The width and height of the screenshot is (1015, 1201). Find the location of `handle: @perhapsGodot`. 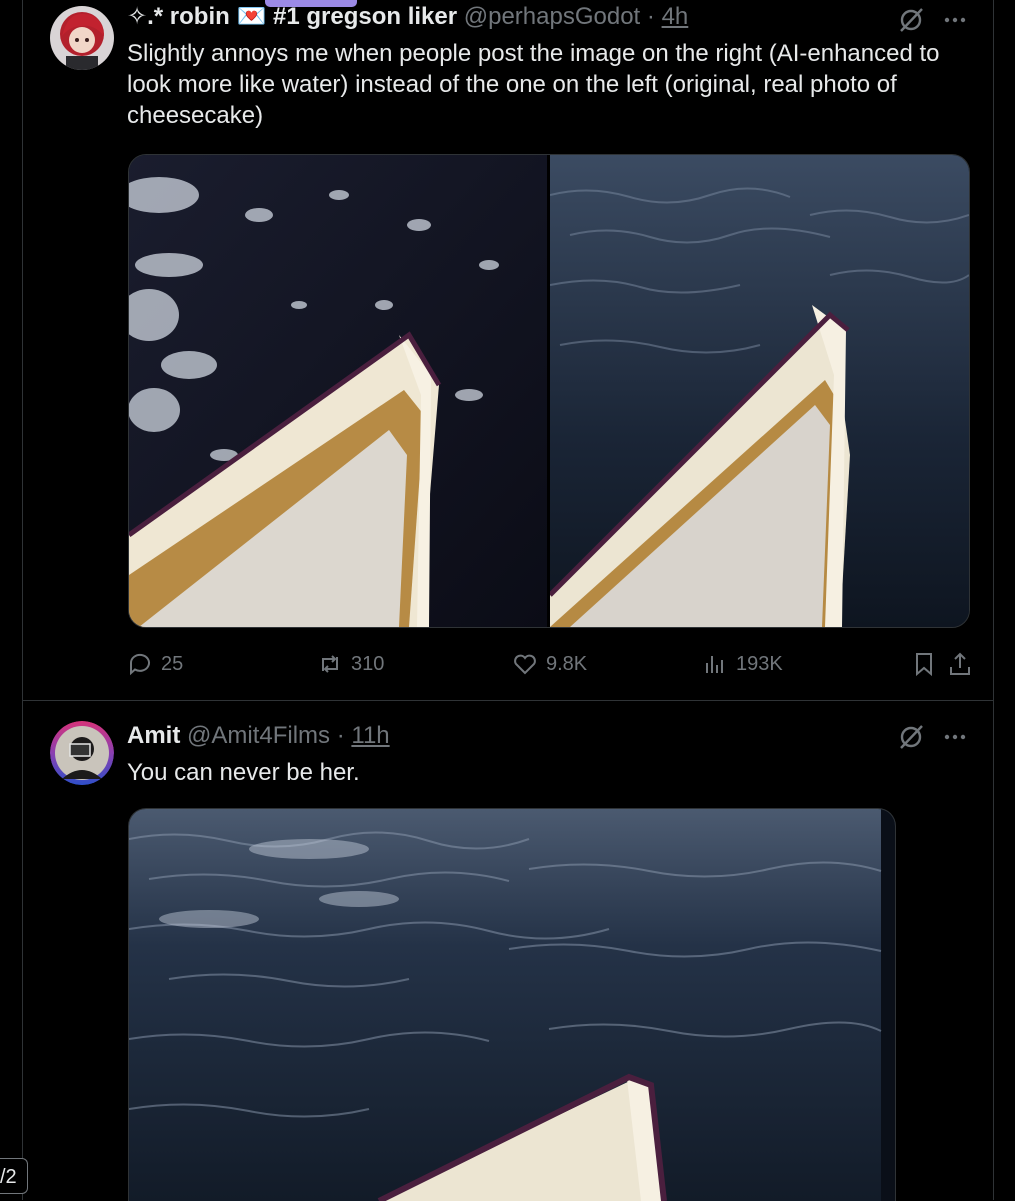

handle: @perhapsGodot is located at coordinates (552, 16).